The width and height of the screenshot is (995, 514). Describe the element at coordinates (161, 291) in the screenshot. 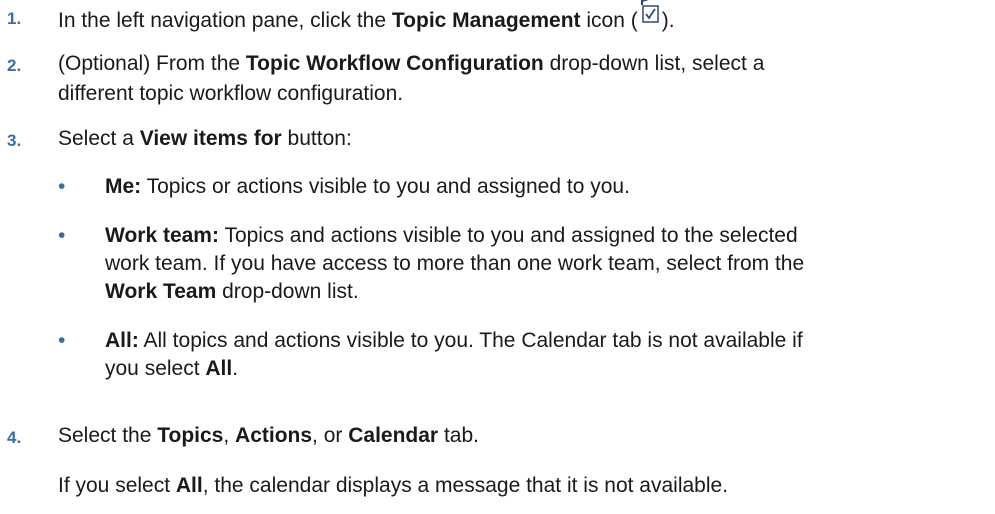

I see `ui-term: Work Team` at that location.